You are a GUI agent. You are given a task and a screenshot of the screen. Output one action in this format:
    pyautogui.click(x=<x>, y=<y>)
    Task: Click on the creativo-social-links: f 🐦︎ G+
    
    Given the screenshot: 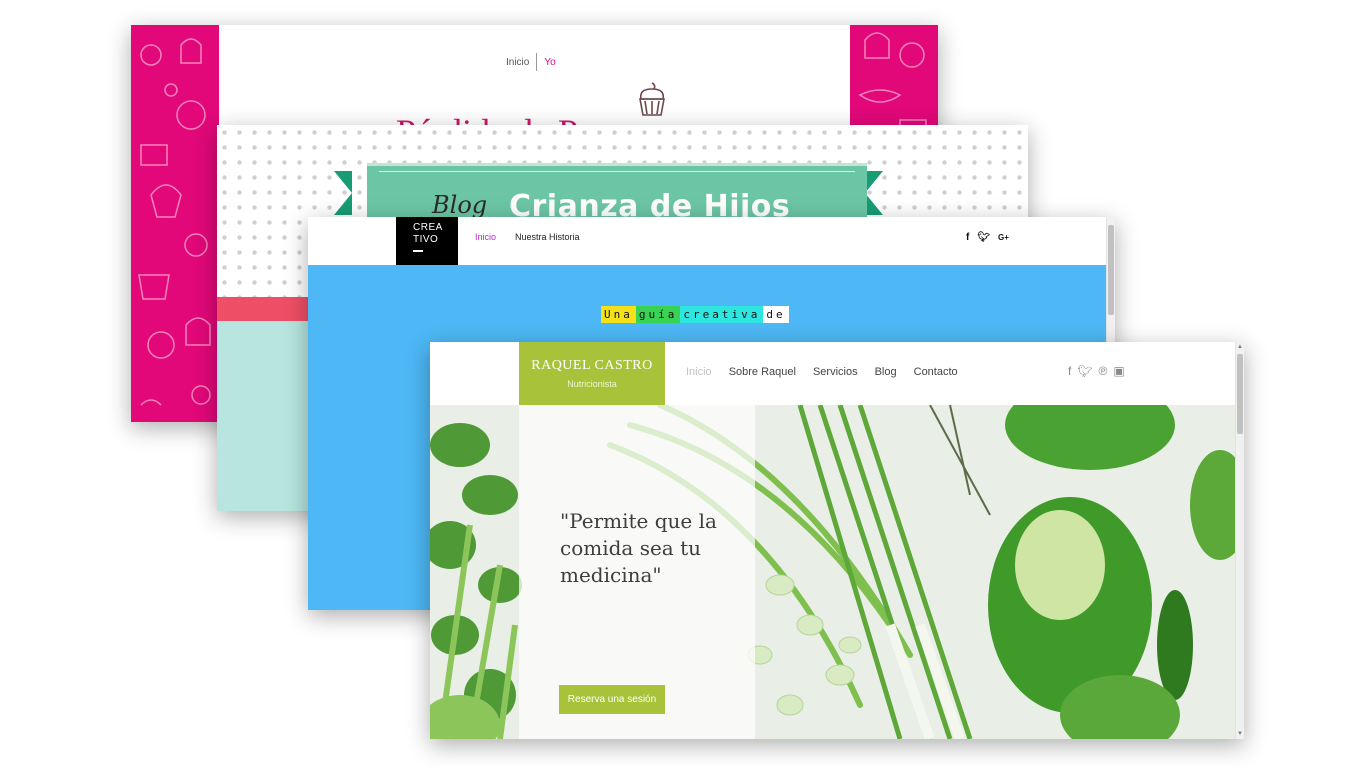 What is the action you would take?
    pyautogui.click(x=987, y=238)
    